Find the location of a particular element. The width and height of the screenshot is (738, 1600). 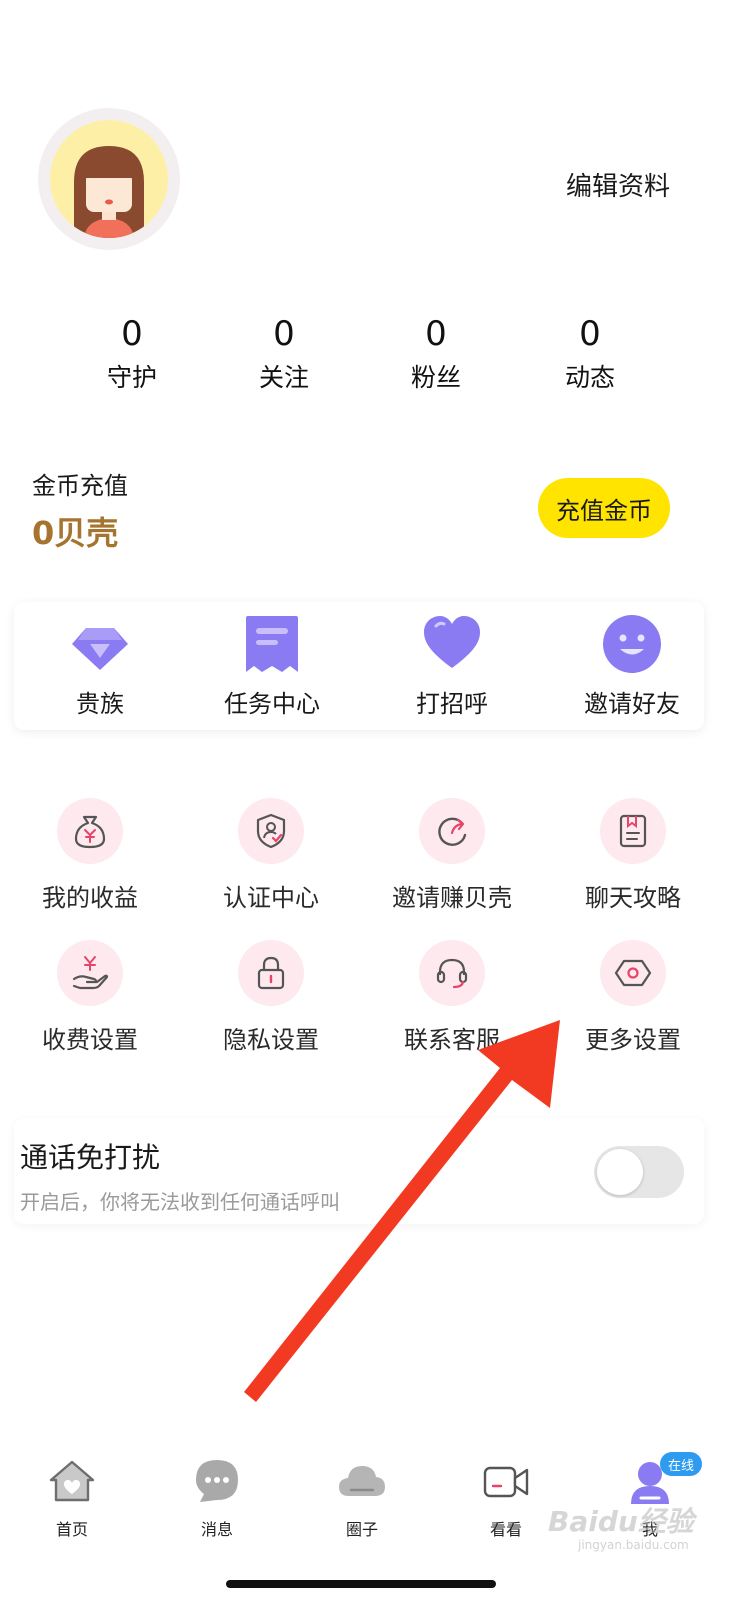

avatar is located at coordinates (109, 179).